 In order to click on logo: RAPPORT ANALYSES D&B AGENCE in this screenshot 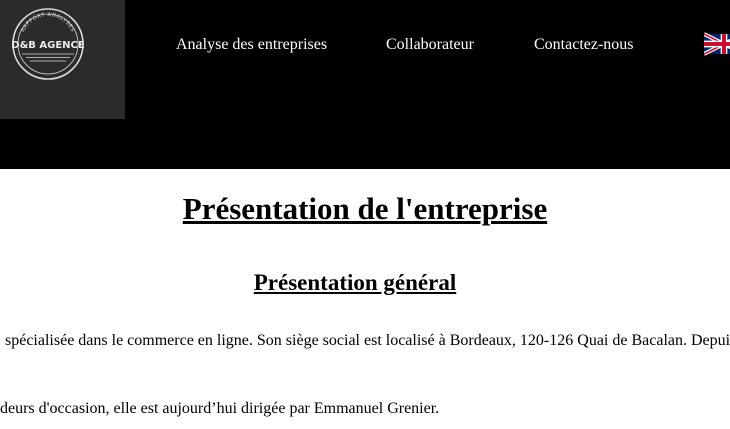, I will do `click(62, 59)`.